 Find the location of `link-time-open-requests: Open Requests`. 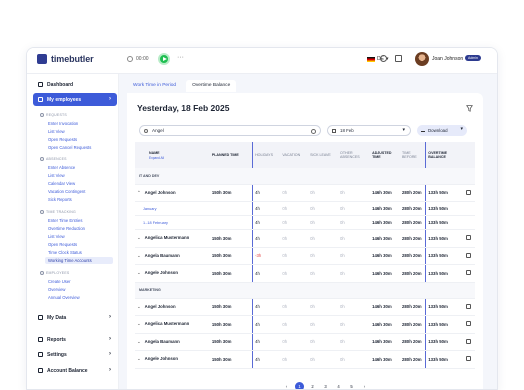

link-time-open-requests: Open Requests is located at coordinates (62, 244).